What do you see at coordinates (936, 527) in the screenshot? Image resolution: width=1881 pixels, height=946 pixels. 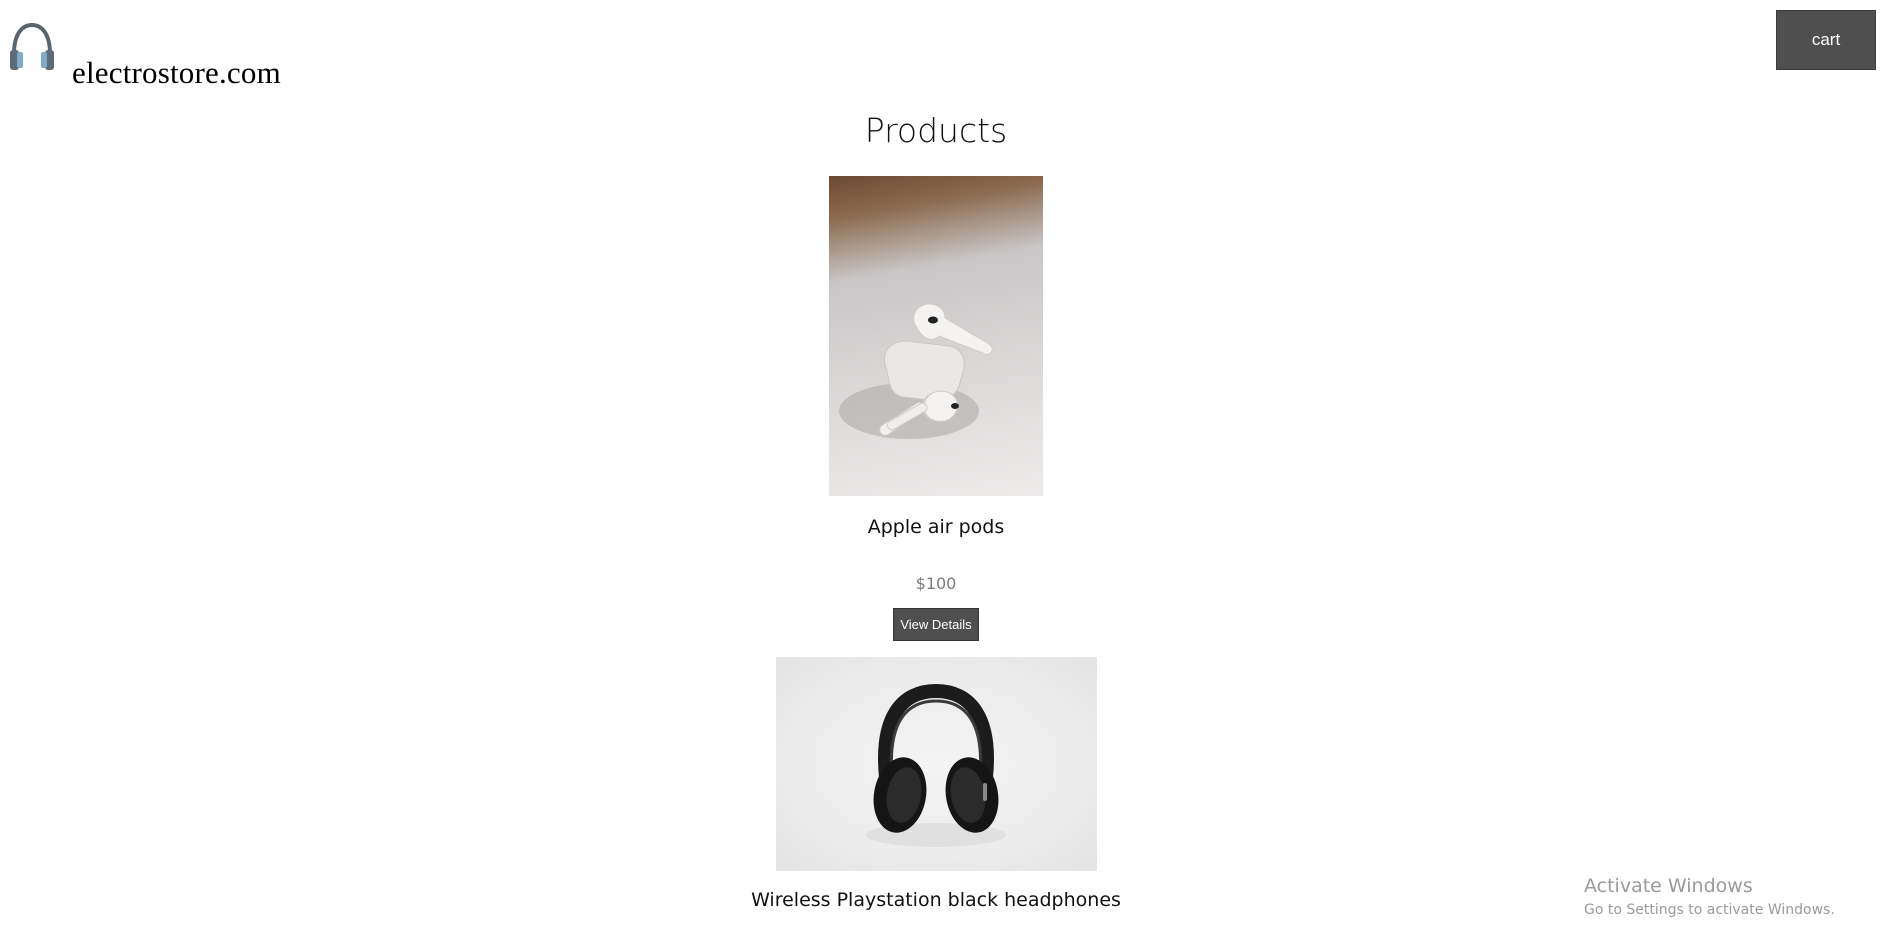 I see `product-name: Apple air pods` at bounding box center [936, 527].